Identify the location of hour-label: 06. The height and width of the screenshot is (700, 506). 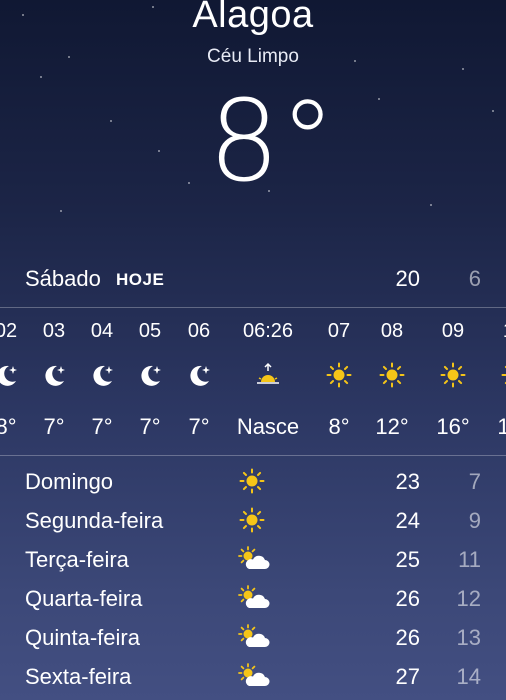
(199, 331).